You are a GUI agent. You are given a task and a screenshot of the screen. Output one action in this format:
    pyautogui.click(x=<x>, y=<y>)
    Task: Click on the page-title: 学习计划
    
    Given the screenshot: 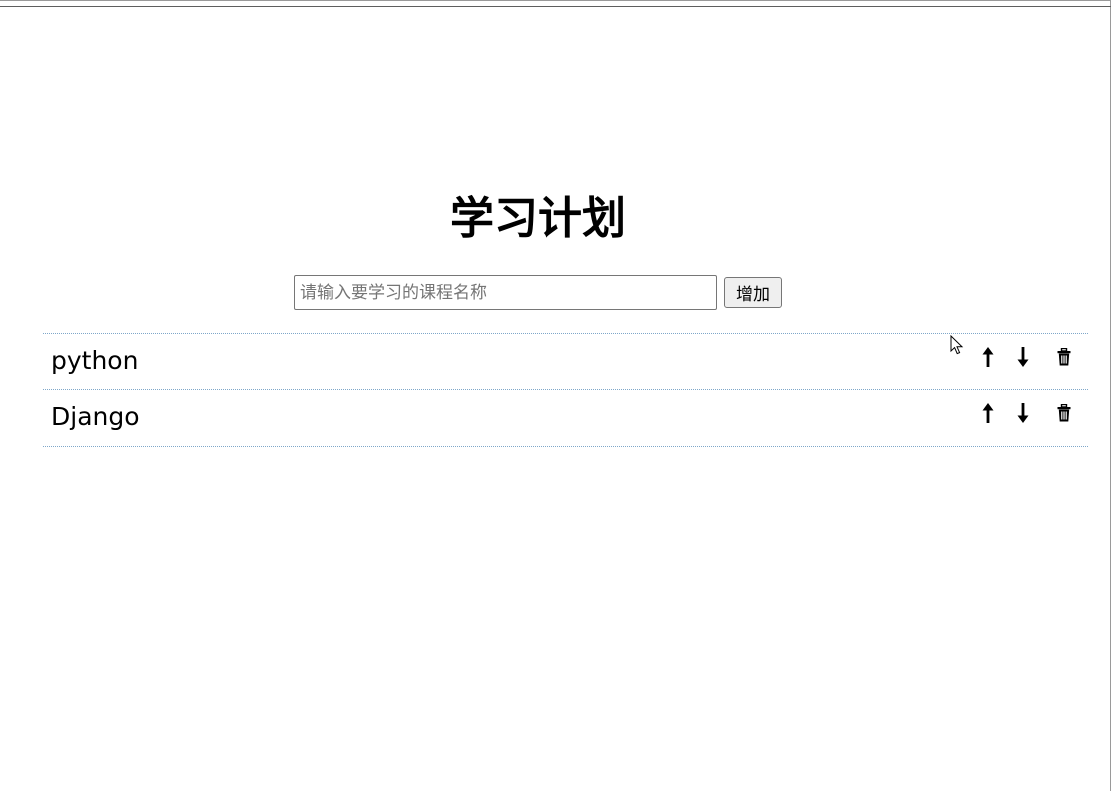 What is the action you would take?
    pyautogui.click(x=538, y=218)
    